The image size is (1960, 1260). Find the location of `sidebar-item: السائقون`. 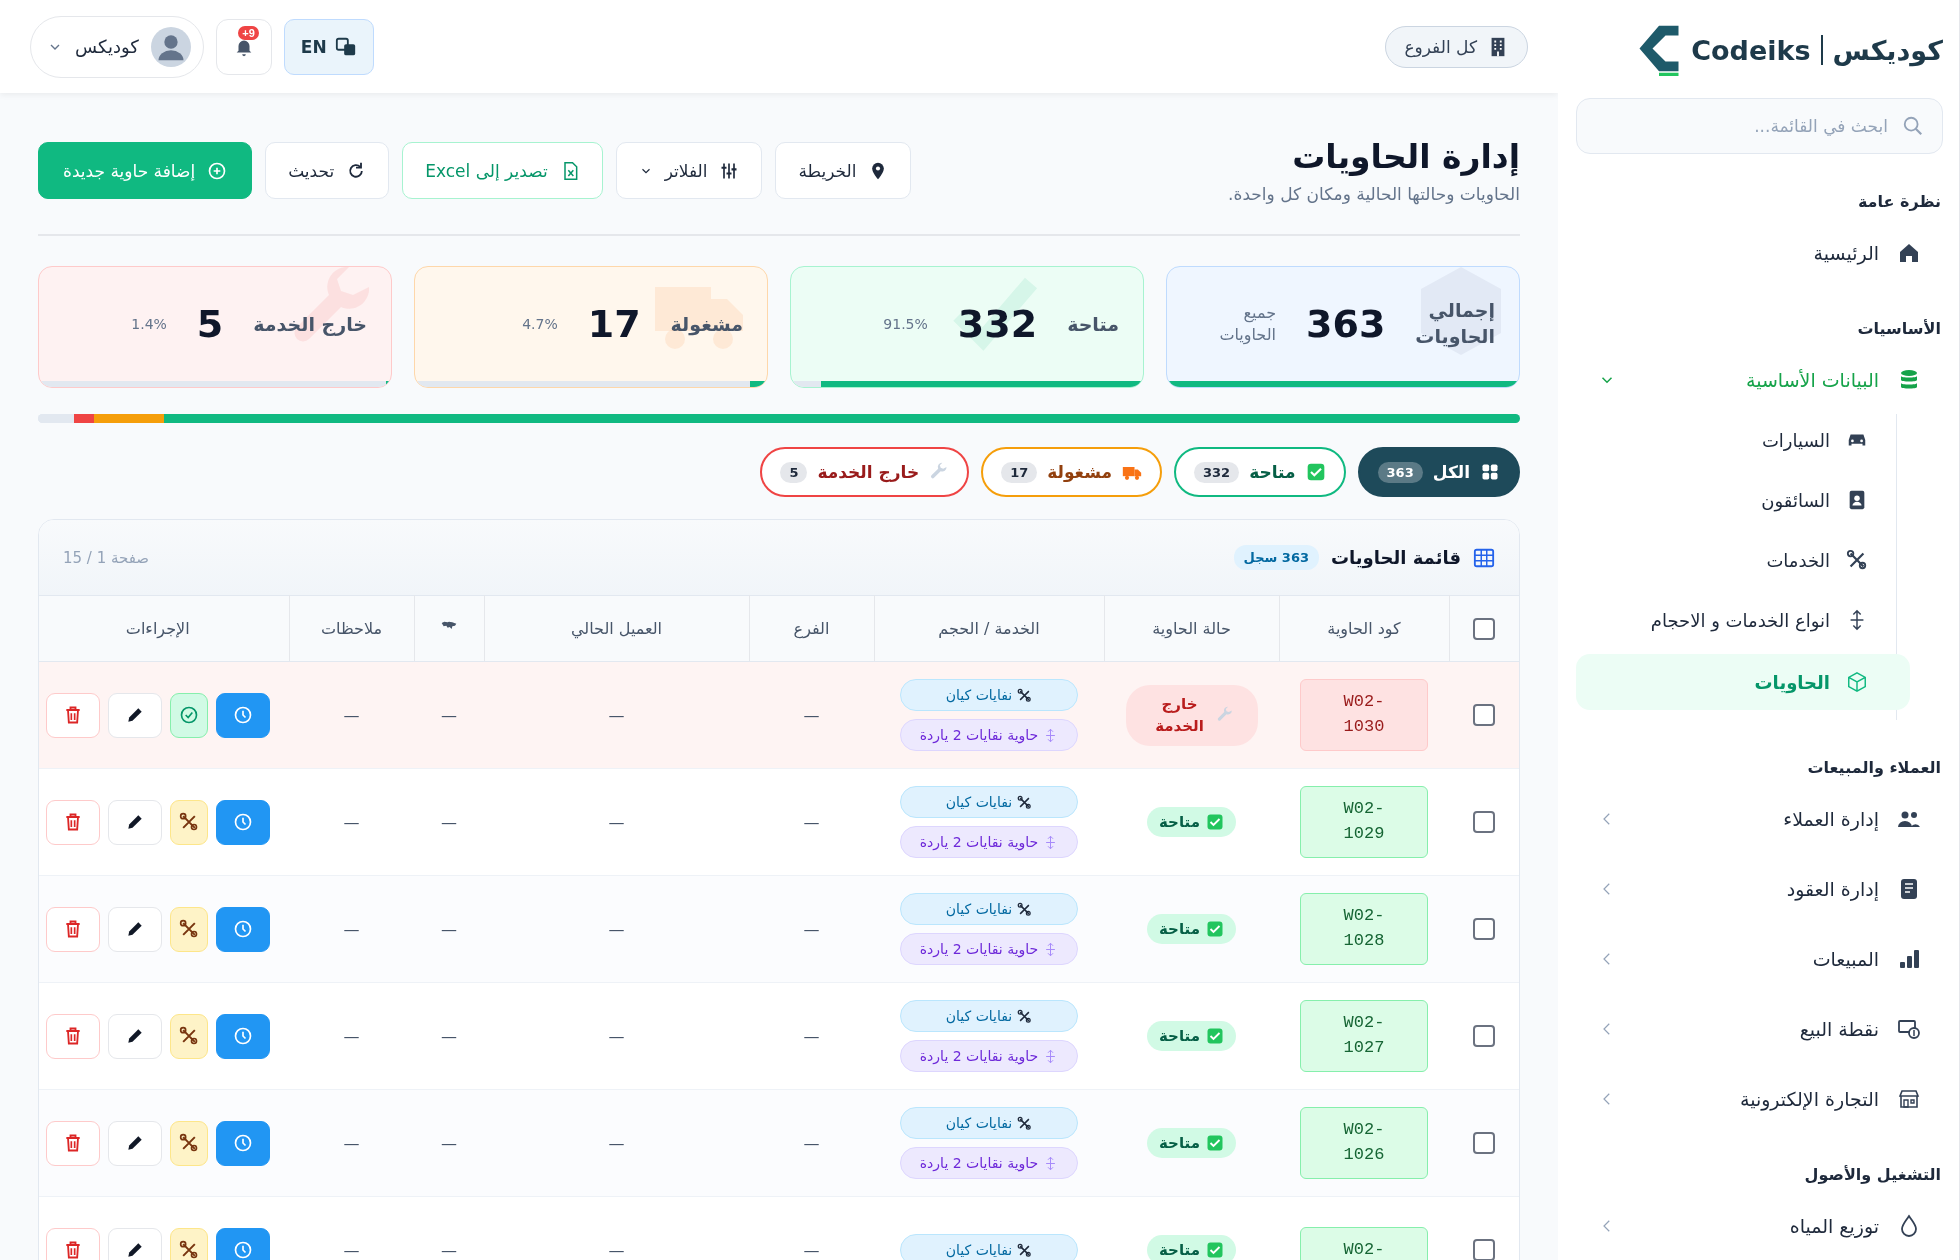

sidebar-item: السائقون is located at coordinates (1736, 500).